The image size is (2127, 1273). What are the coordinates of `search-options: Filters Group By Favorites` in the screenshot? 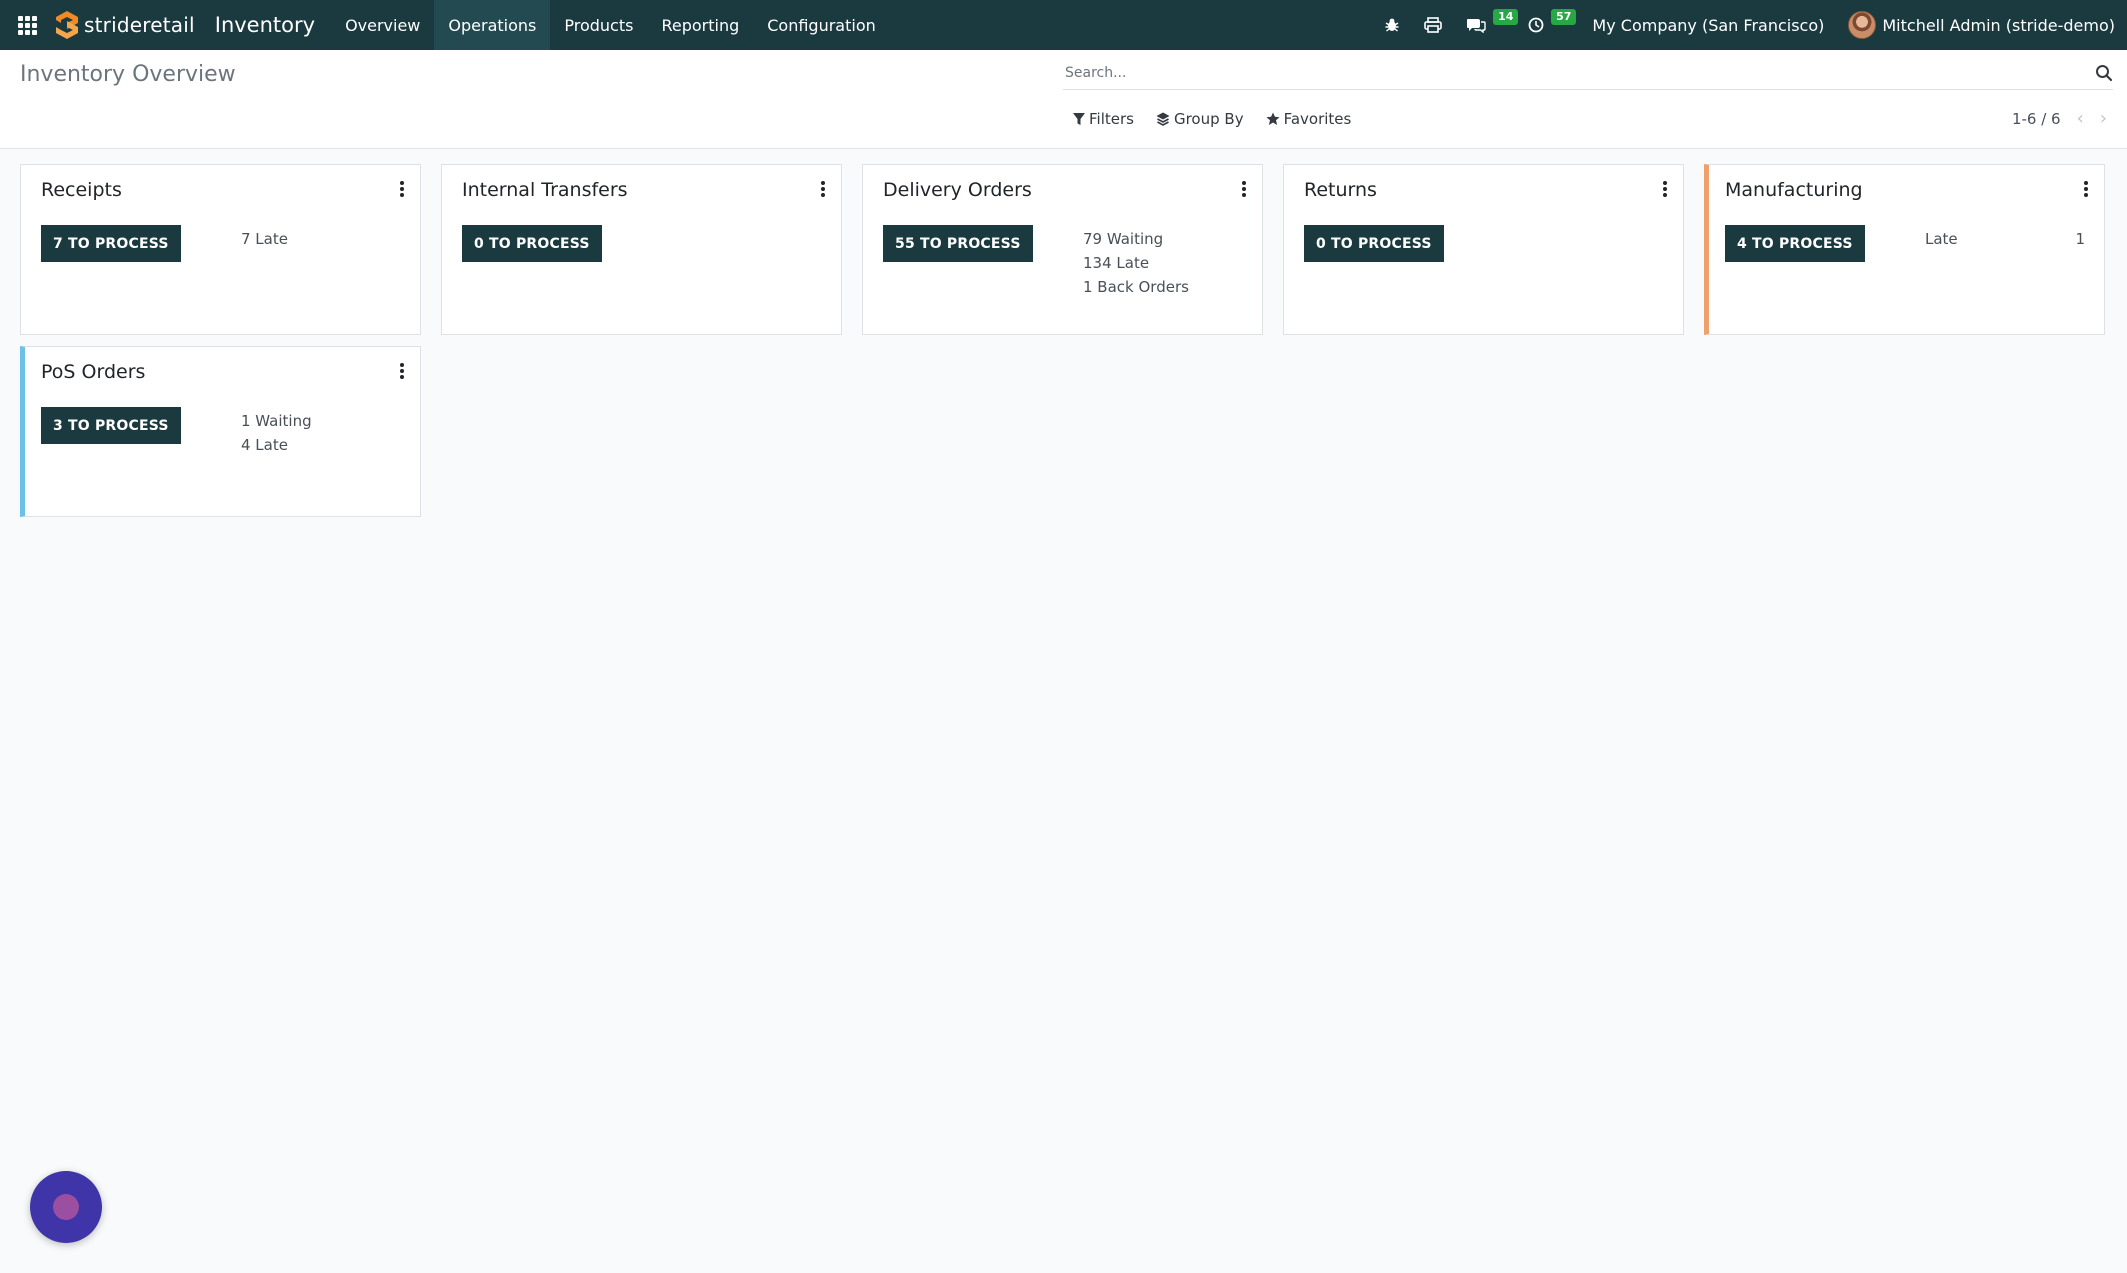 It's located at (1223, 119).